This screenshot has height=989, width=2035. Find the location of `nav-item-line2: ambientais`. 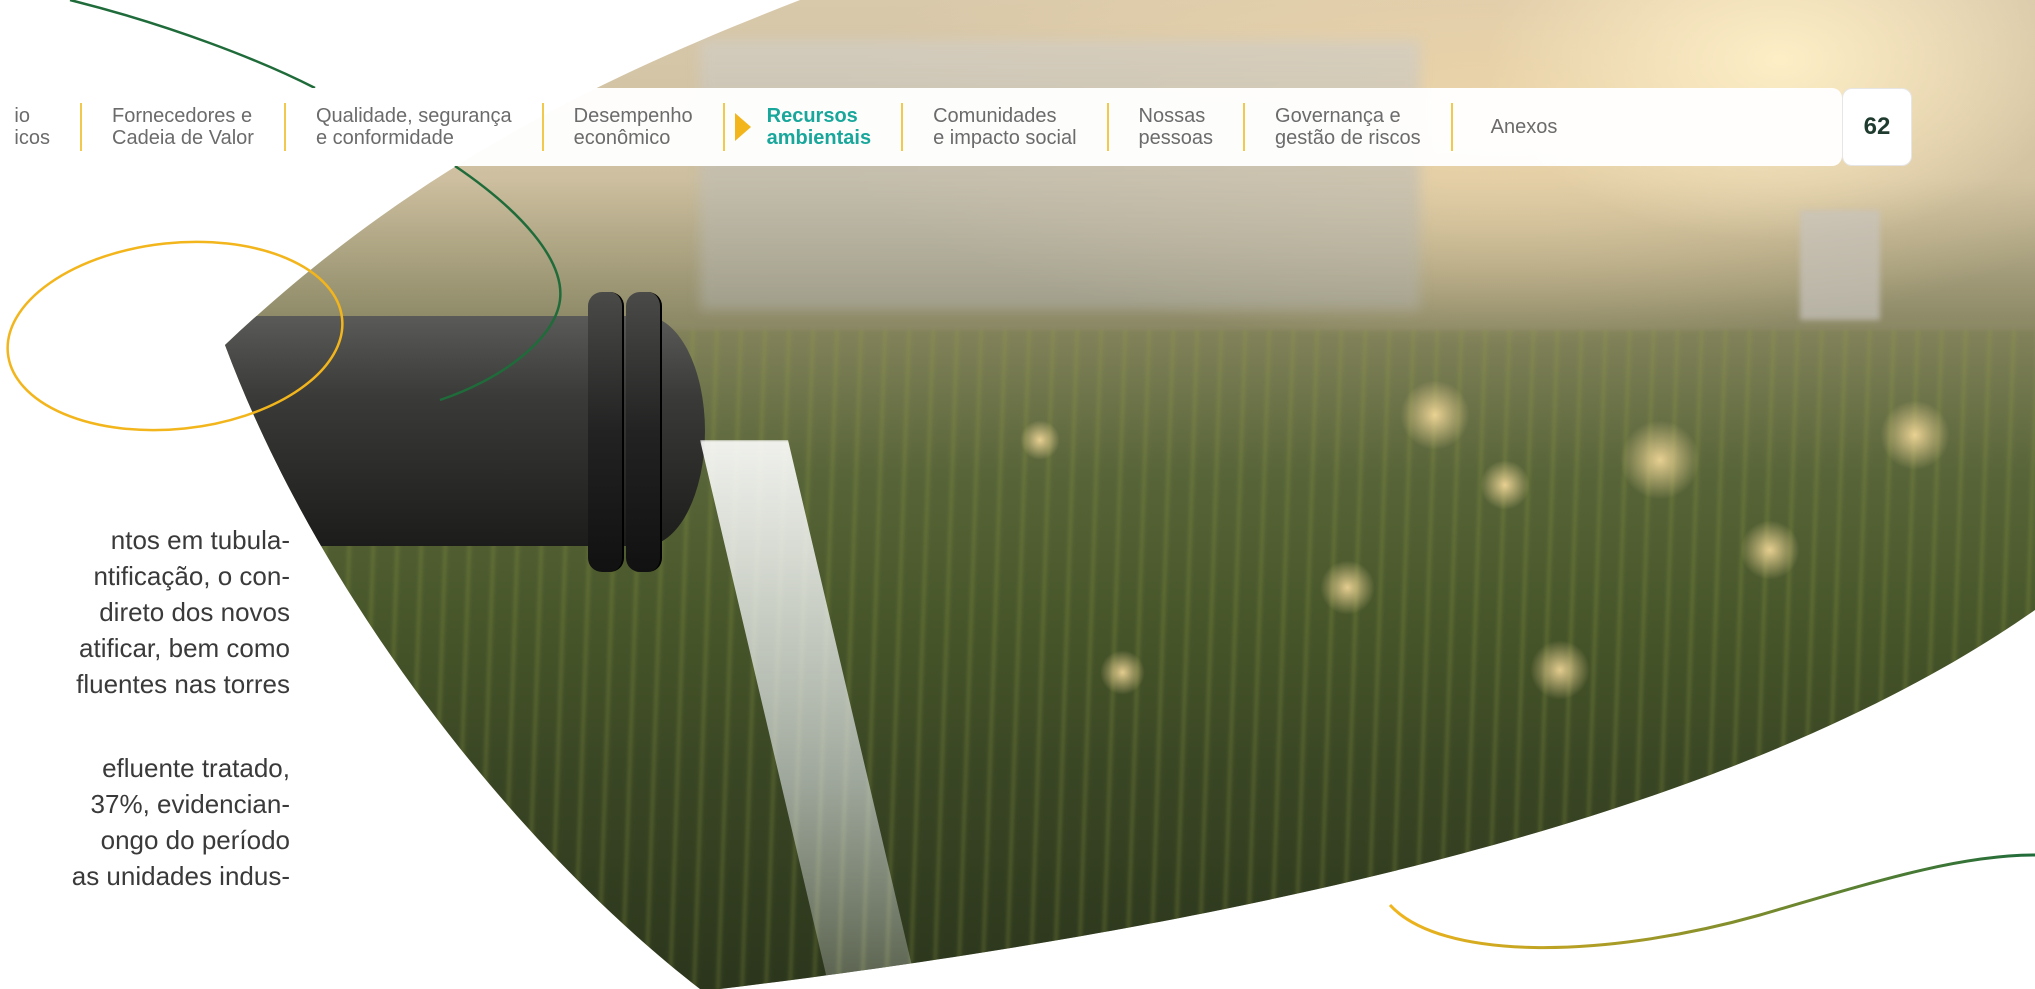

nav-item-line2: ambientais is located at coordinates (819, 138).